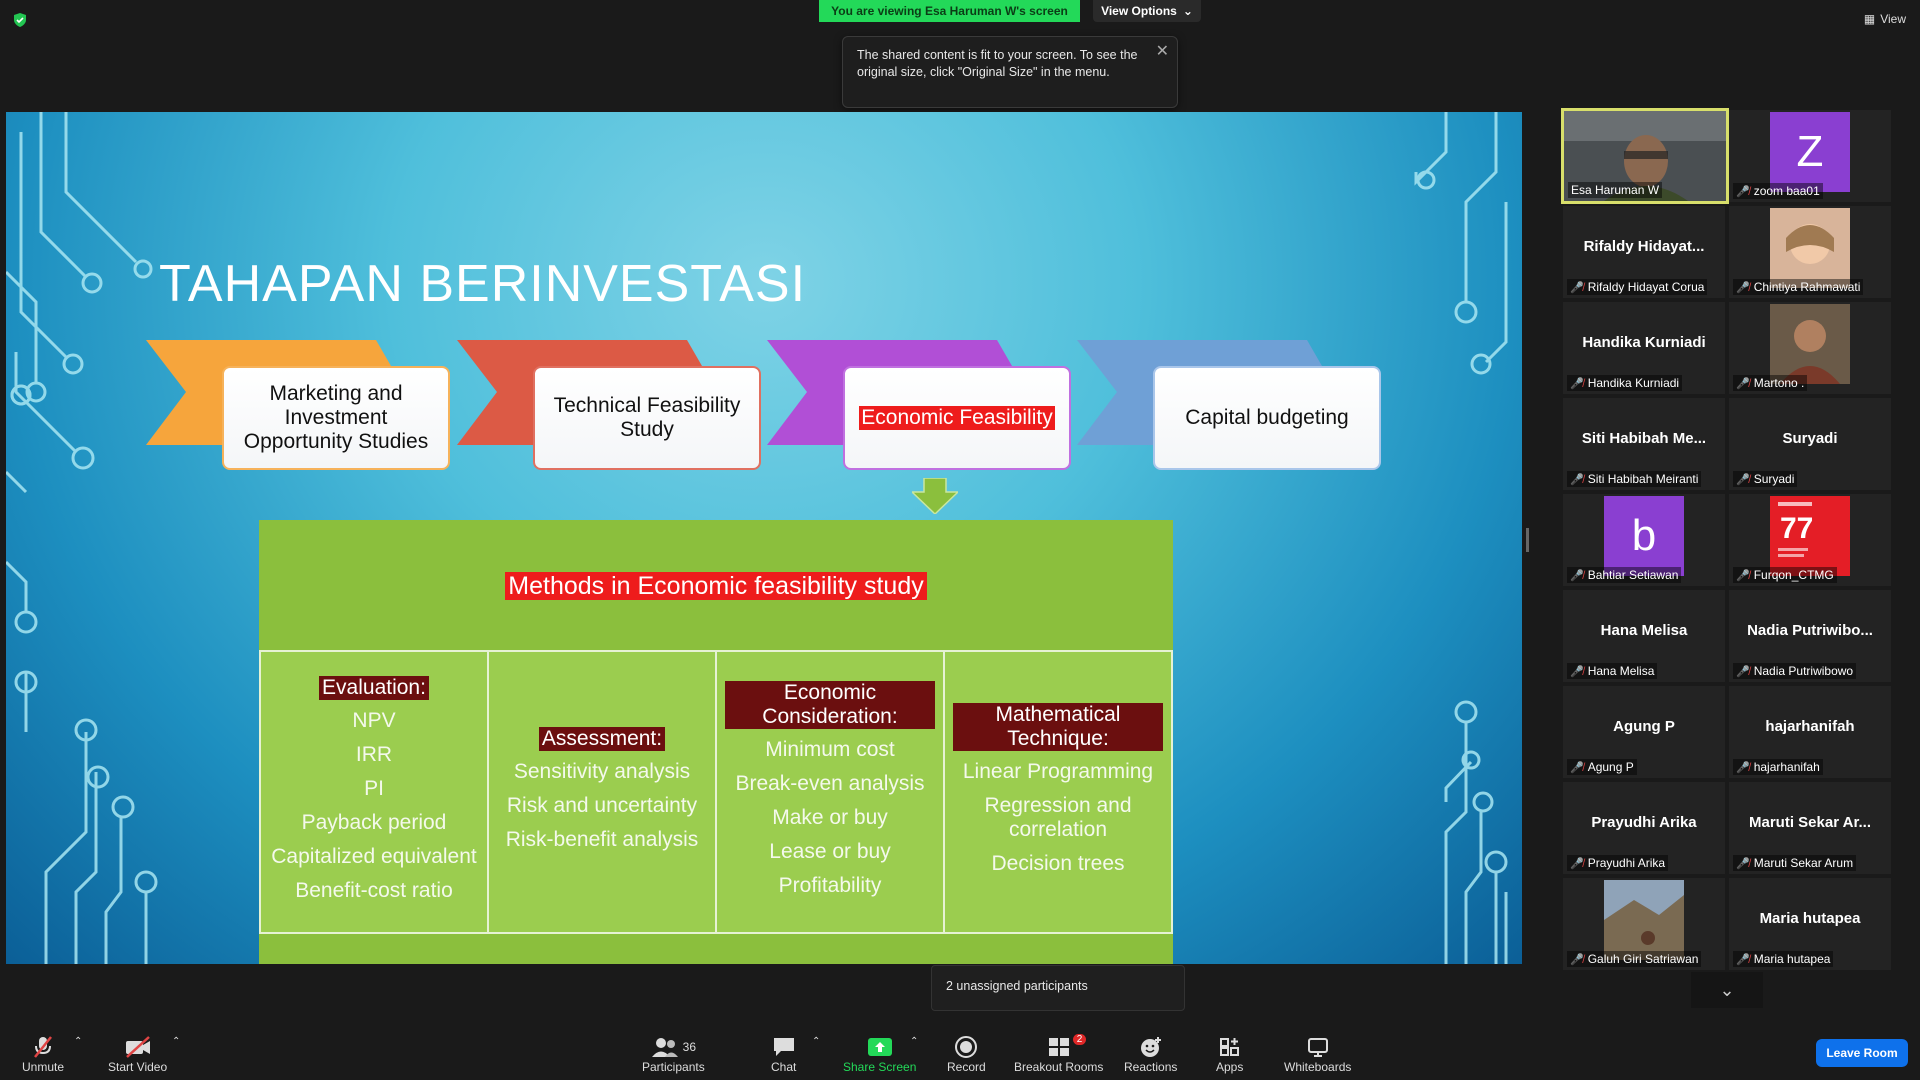  Describe the element at coordinates (1147, 11) in the screenshot. I see `view-options-button: View Options ⌄` at that location.